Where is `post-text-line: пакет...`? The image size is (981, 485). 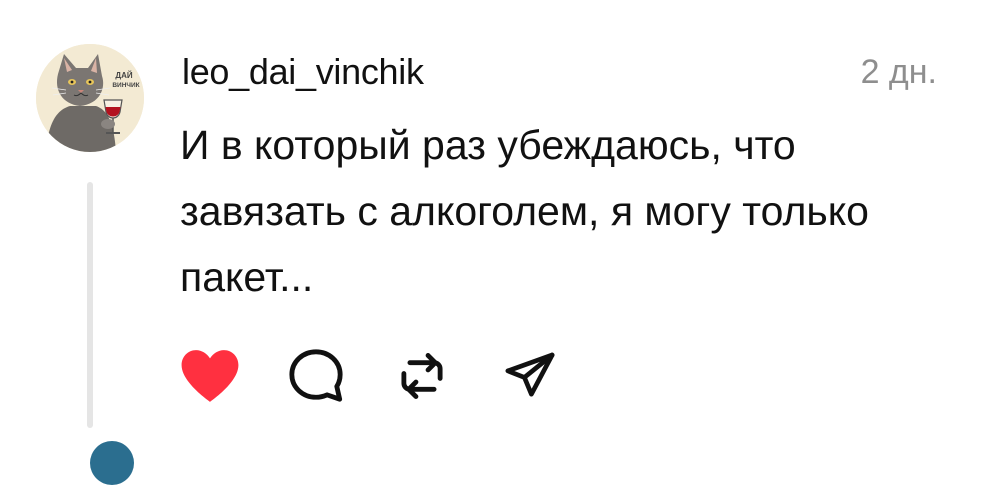
post-text-line: пакет... is located at coordinates (247, 277).